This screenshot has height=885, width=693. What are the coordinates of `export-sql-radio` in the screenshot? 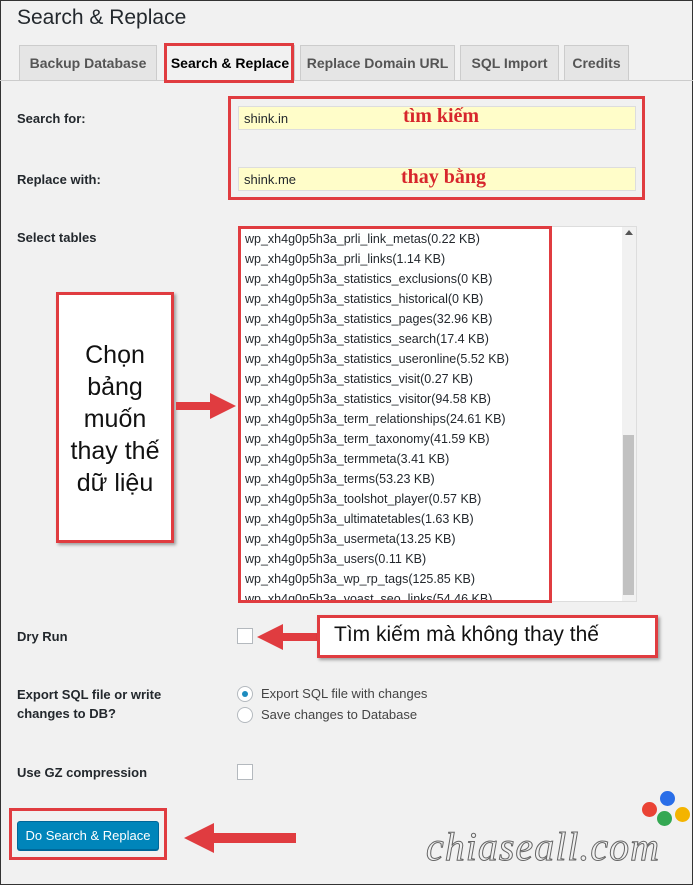 It's located at (245, 694).